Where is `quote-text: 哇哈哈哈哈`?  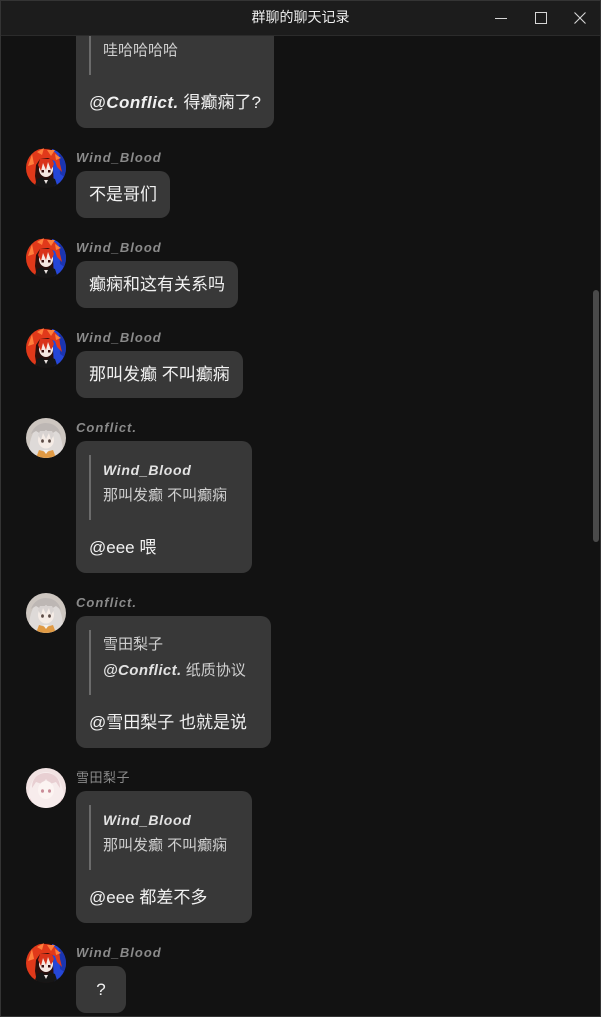
quote-text: 哇哈哈哈哈 is located at coordinates (176, 51).